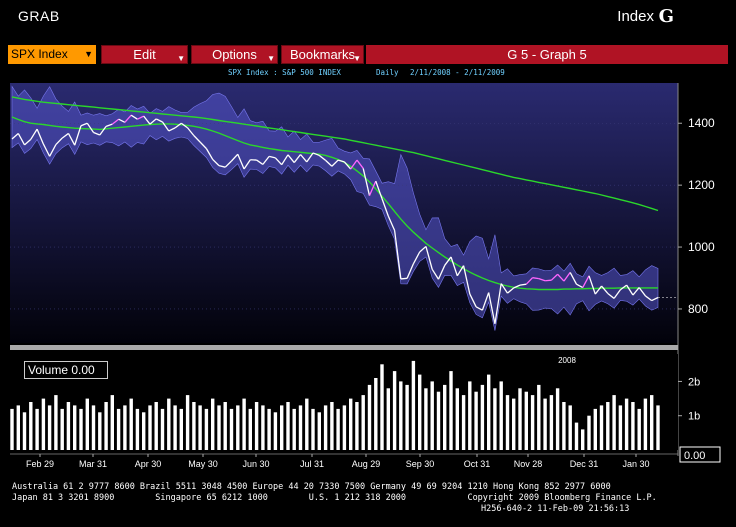 The width and height of the screenshot is (736, 527). What do you see at coordinates (477, 464) in the screenshot?
I see `x-tick-label: Oct 31` at bounding box center [477, 464].